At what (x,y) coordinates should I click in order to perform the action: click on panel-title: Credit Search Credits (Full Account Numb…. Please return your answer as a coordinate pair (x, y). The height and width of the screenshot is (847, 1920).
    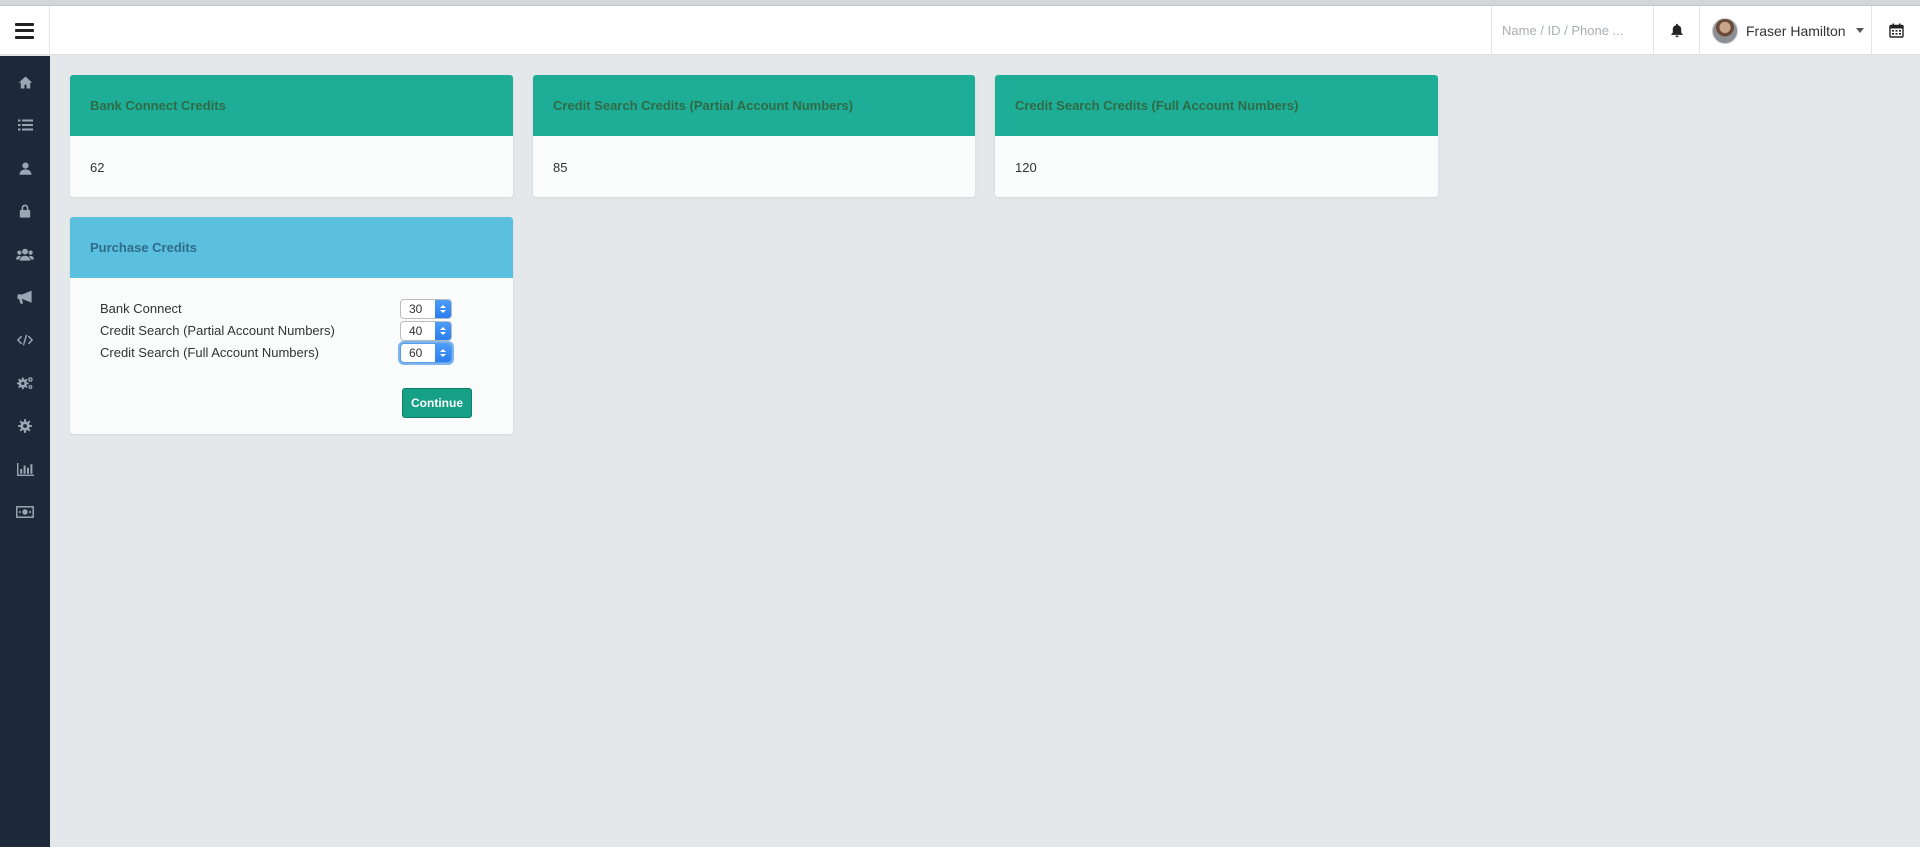
    Looking at the image, I should click on (1216, 105).